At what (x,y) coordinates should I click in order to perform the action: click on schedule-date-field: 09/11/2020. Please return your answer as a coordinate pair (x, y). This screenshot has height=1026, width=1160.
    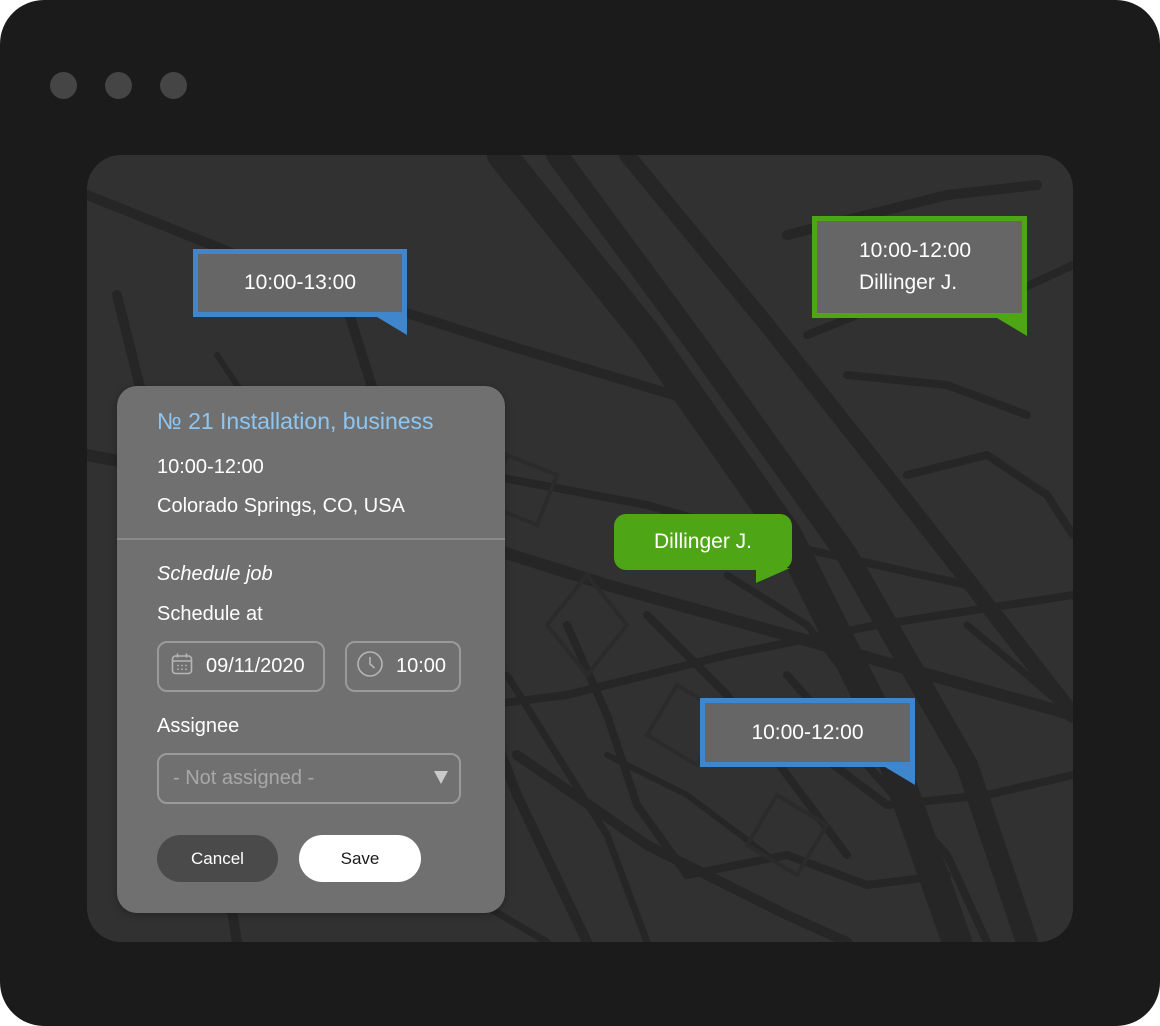
    Looking at the image, I should click on (241, 666).